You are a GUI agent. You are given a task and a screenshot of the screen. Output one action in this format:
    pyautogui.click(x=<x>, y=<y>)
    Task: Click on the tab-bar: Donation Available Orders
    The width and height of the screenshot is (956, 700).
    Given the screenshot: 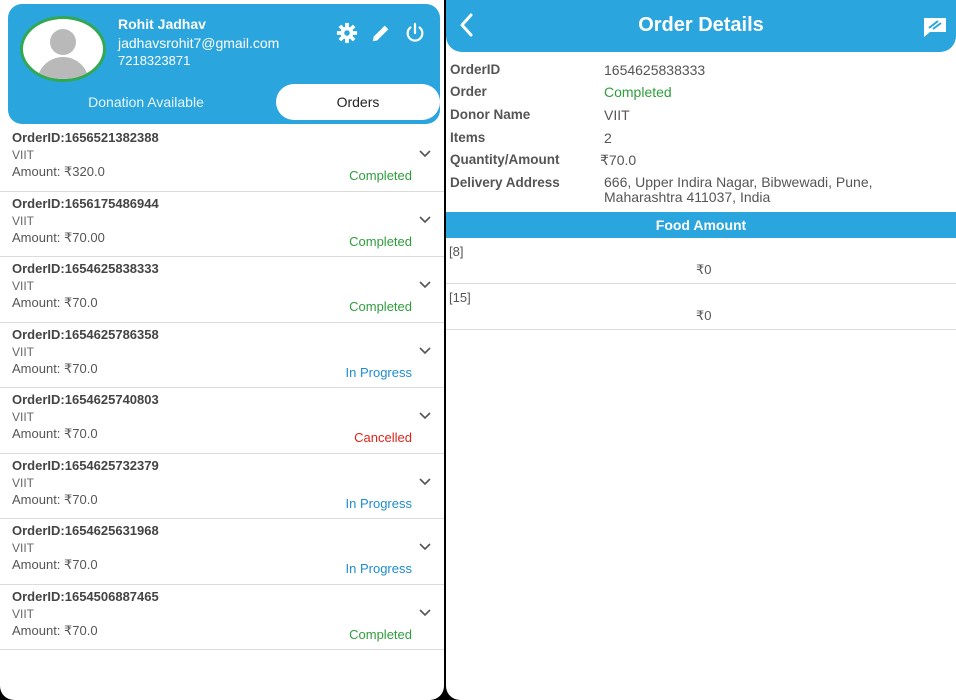 What is the action you would take?
    pyautogui.click(x=228, y=102)
    